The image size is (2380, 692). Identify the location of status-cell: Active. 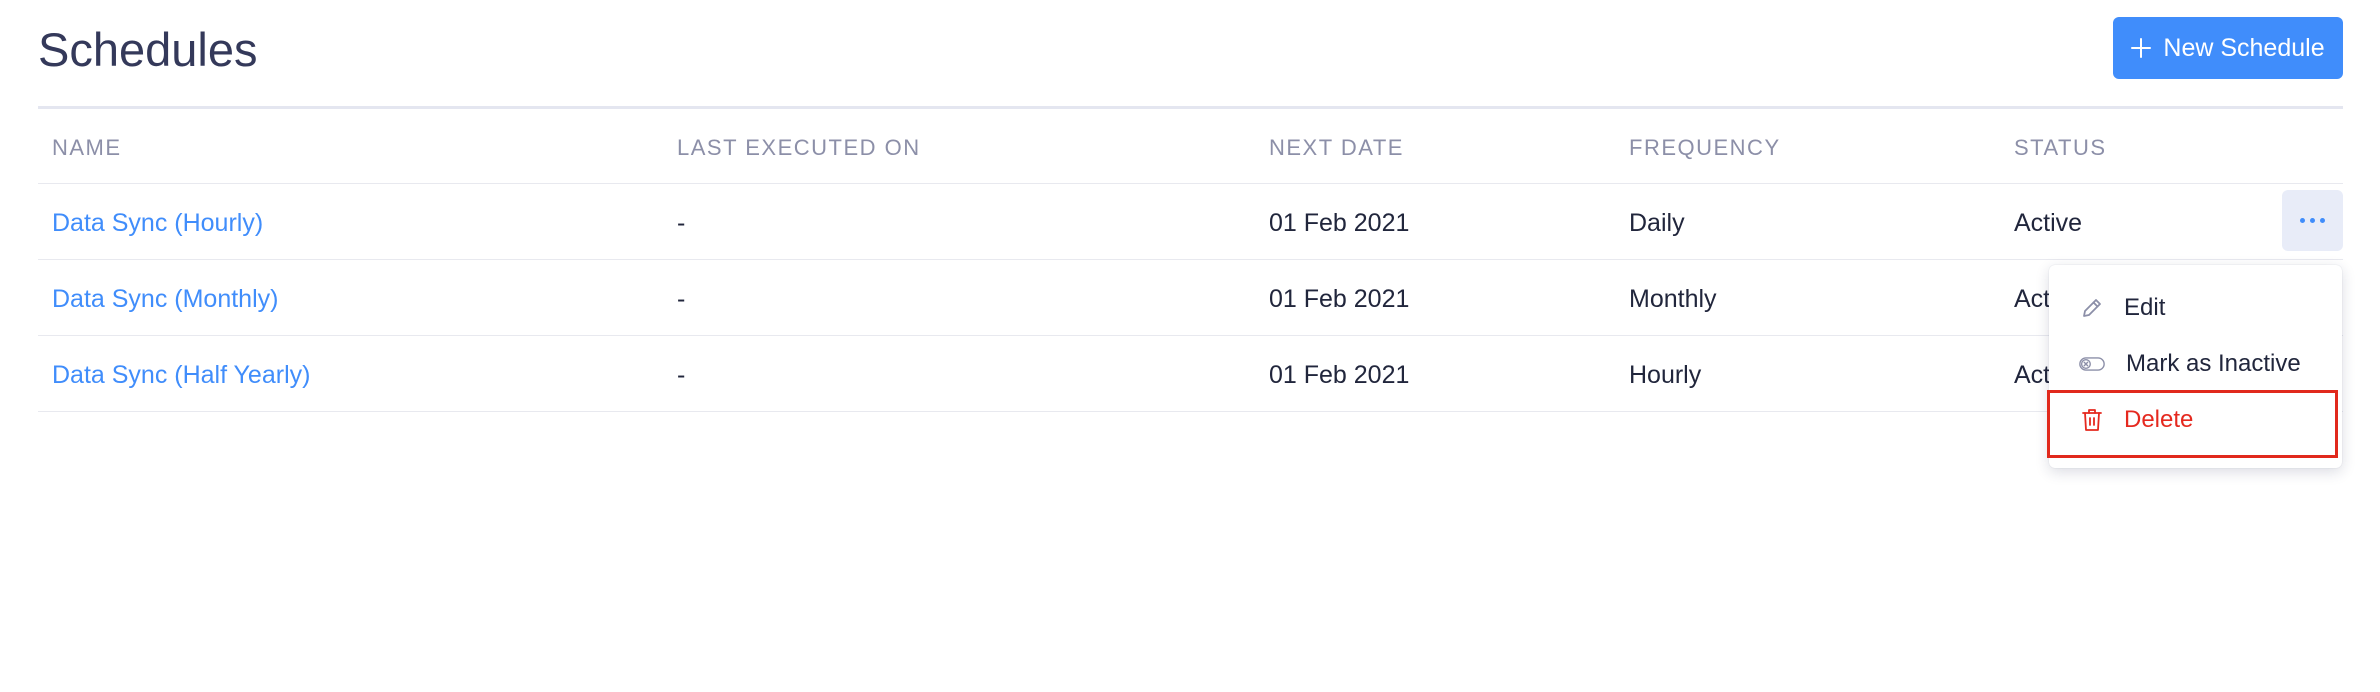
(2048, 223).